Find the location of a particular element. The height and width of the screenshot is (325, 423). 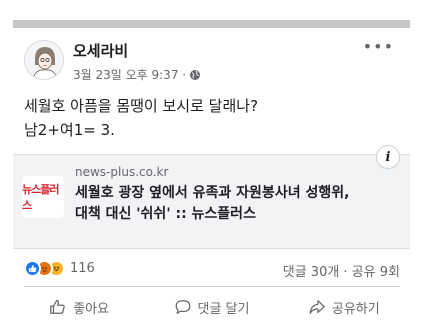

post-header: 오세라비 3월 23일 오후 9:37 · ••• is located at coordinates (211, 62).